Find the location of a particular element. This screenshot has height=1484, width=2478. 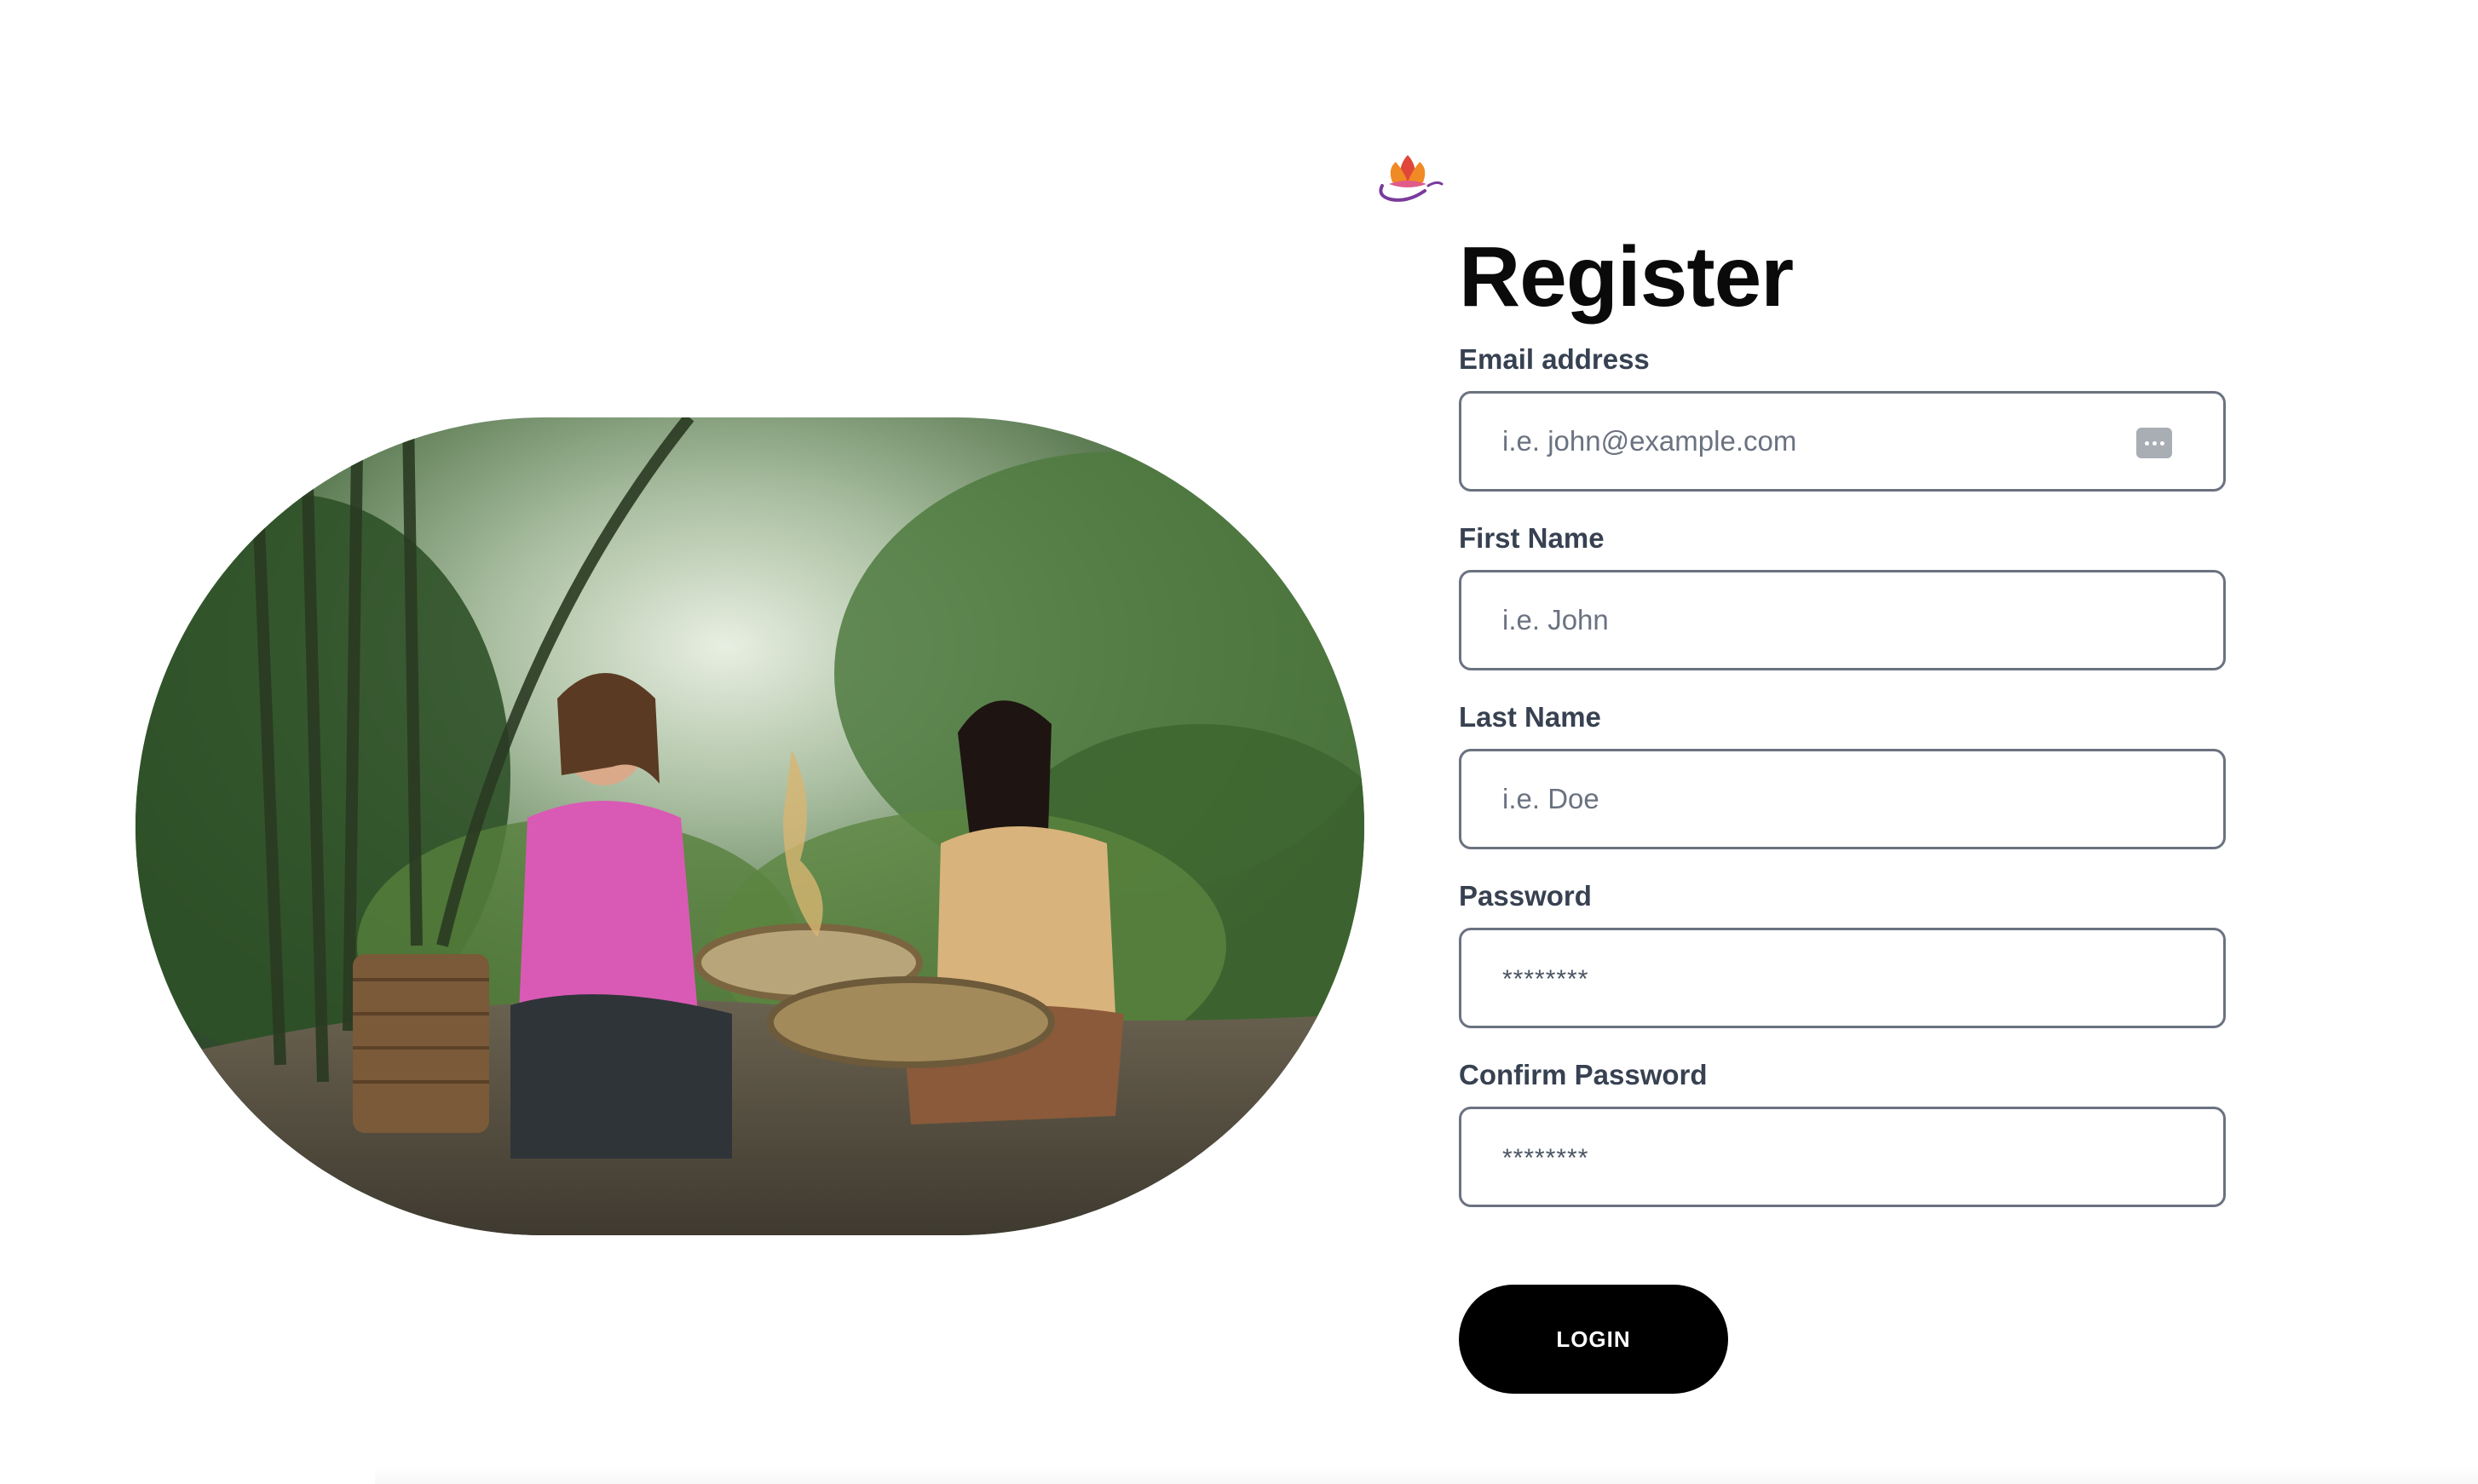

last-name-input-box is located at coordinates (1843, 799).